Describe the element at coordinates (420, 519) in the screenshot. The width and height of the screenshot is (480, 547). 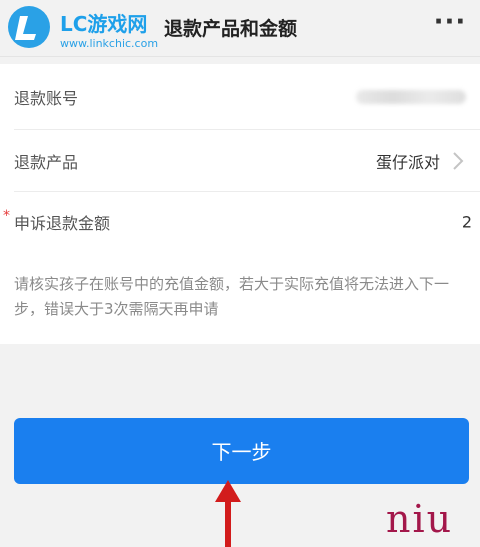
I see `watermark-text: niu` at that location.